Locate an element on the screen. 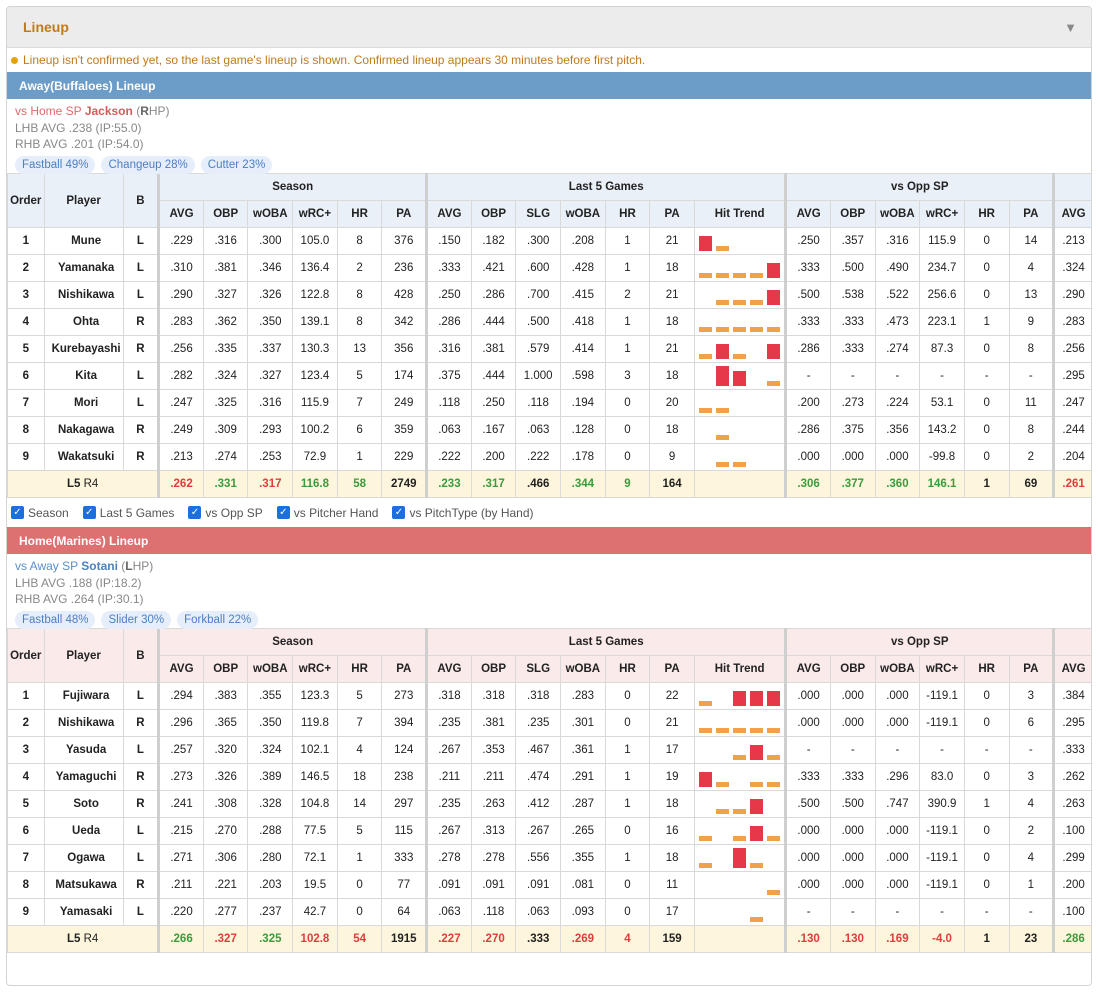 The height and width of the screenshot is (993, 1098). toggle-last5: ✓ Last 5 Games is located at coordinates (128, 513).